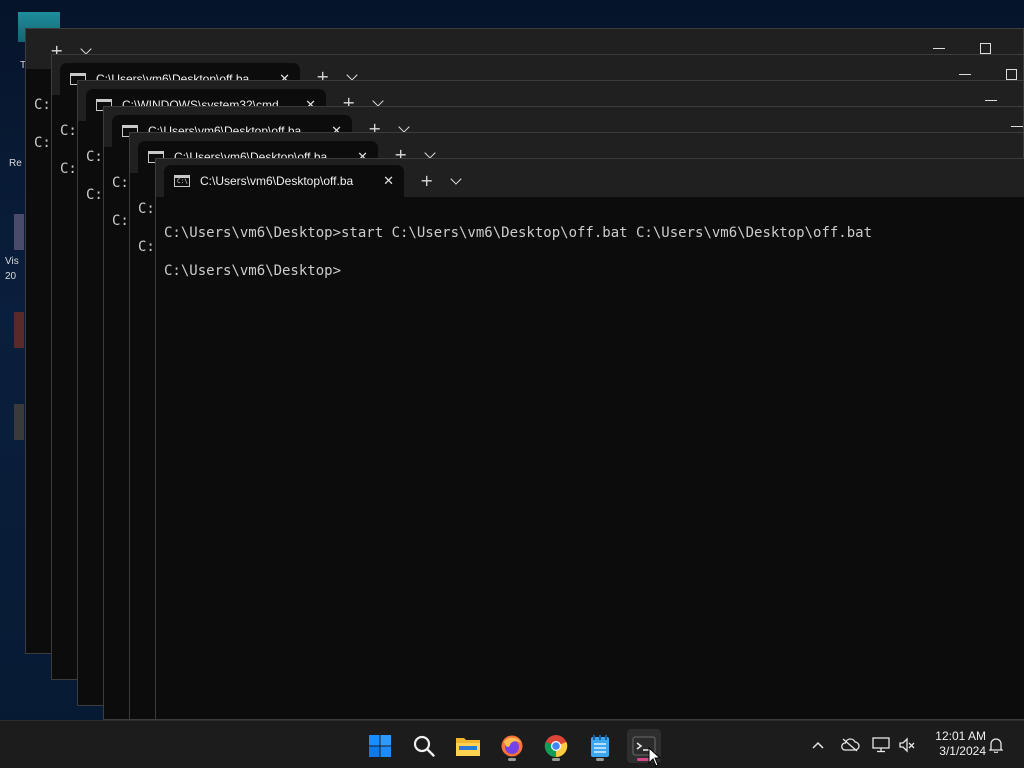 This screenshot has height=768, width=1024. I want to click on search-button, so click(424, 746).